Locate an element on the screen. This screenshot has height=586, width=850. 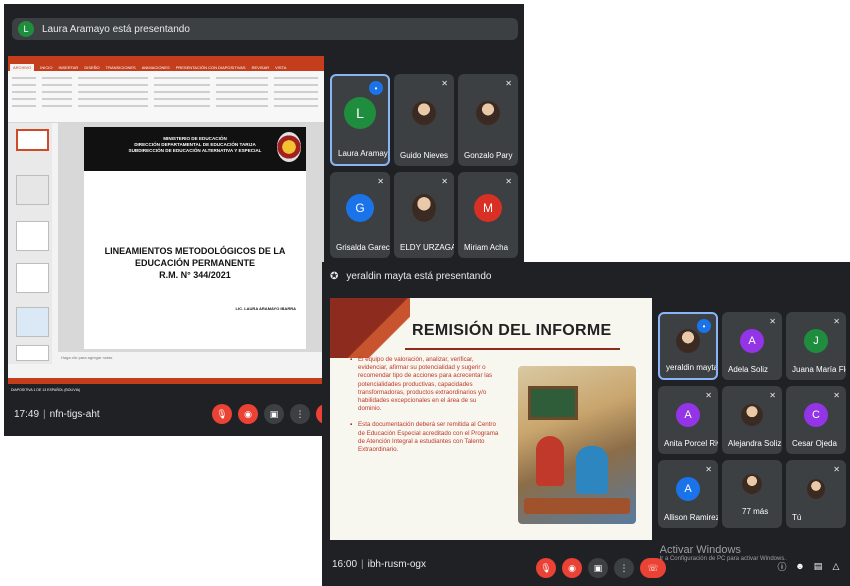
side-controls: ⓘ ☻ ▤ △ is located at coordinates (809, 566).